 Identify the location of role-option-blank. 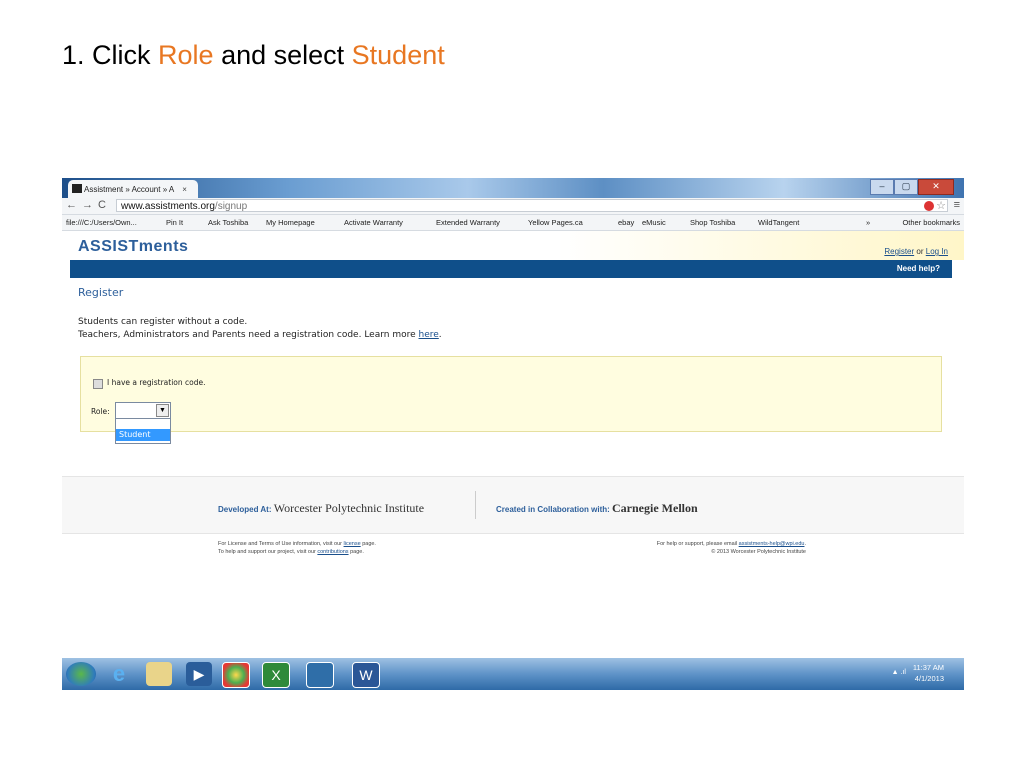
(143, 424).